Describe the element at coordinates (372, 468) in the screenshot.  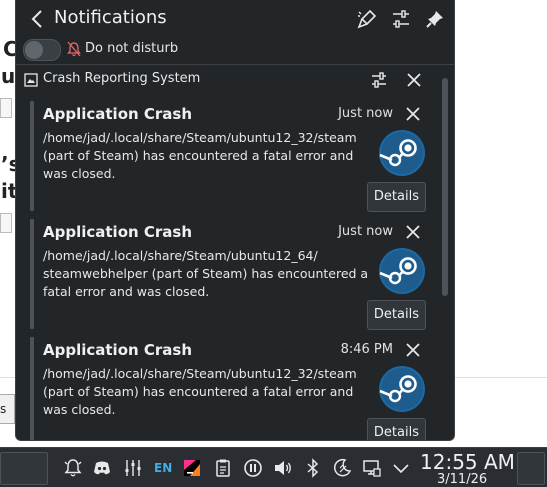
I see `network-icon` at that location.